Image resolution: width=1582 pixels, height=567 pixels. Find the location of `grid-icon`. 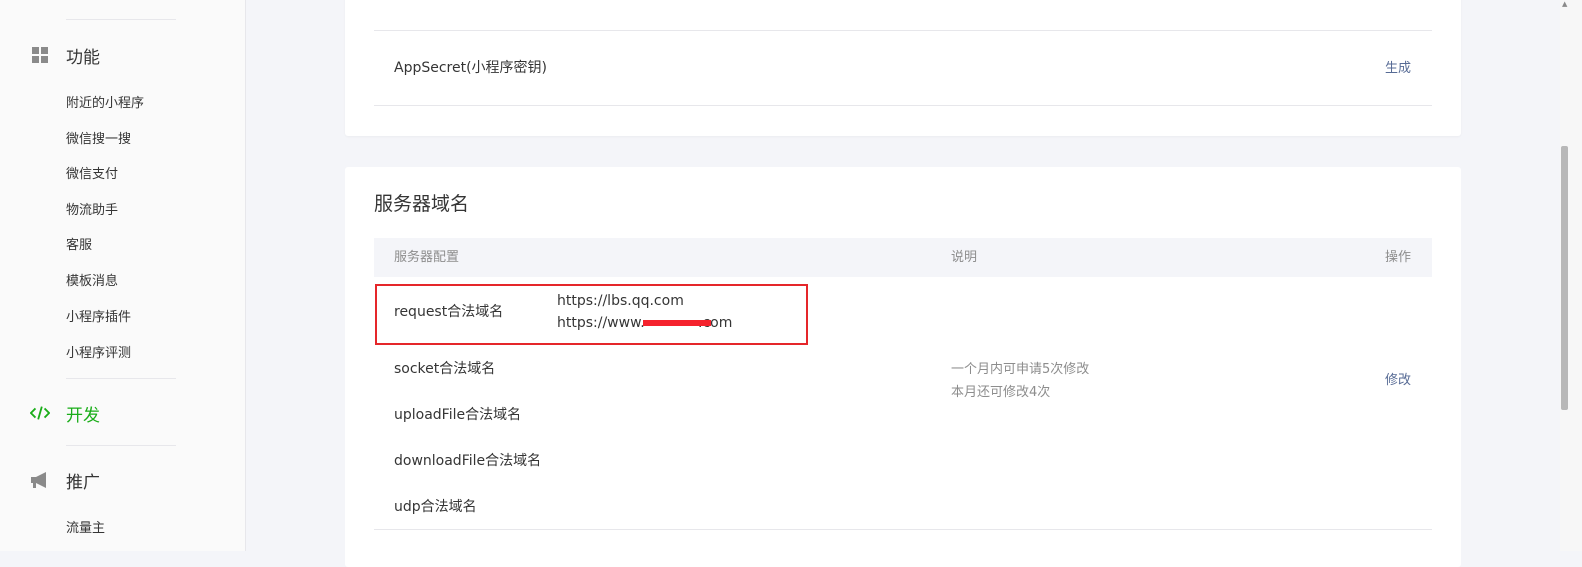

grid-icon is located at coordinates (40, 55).